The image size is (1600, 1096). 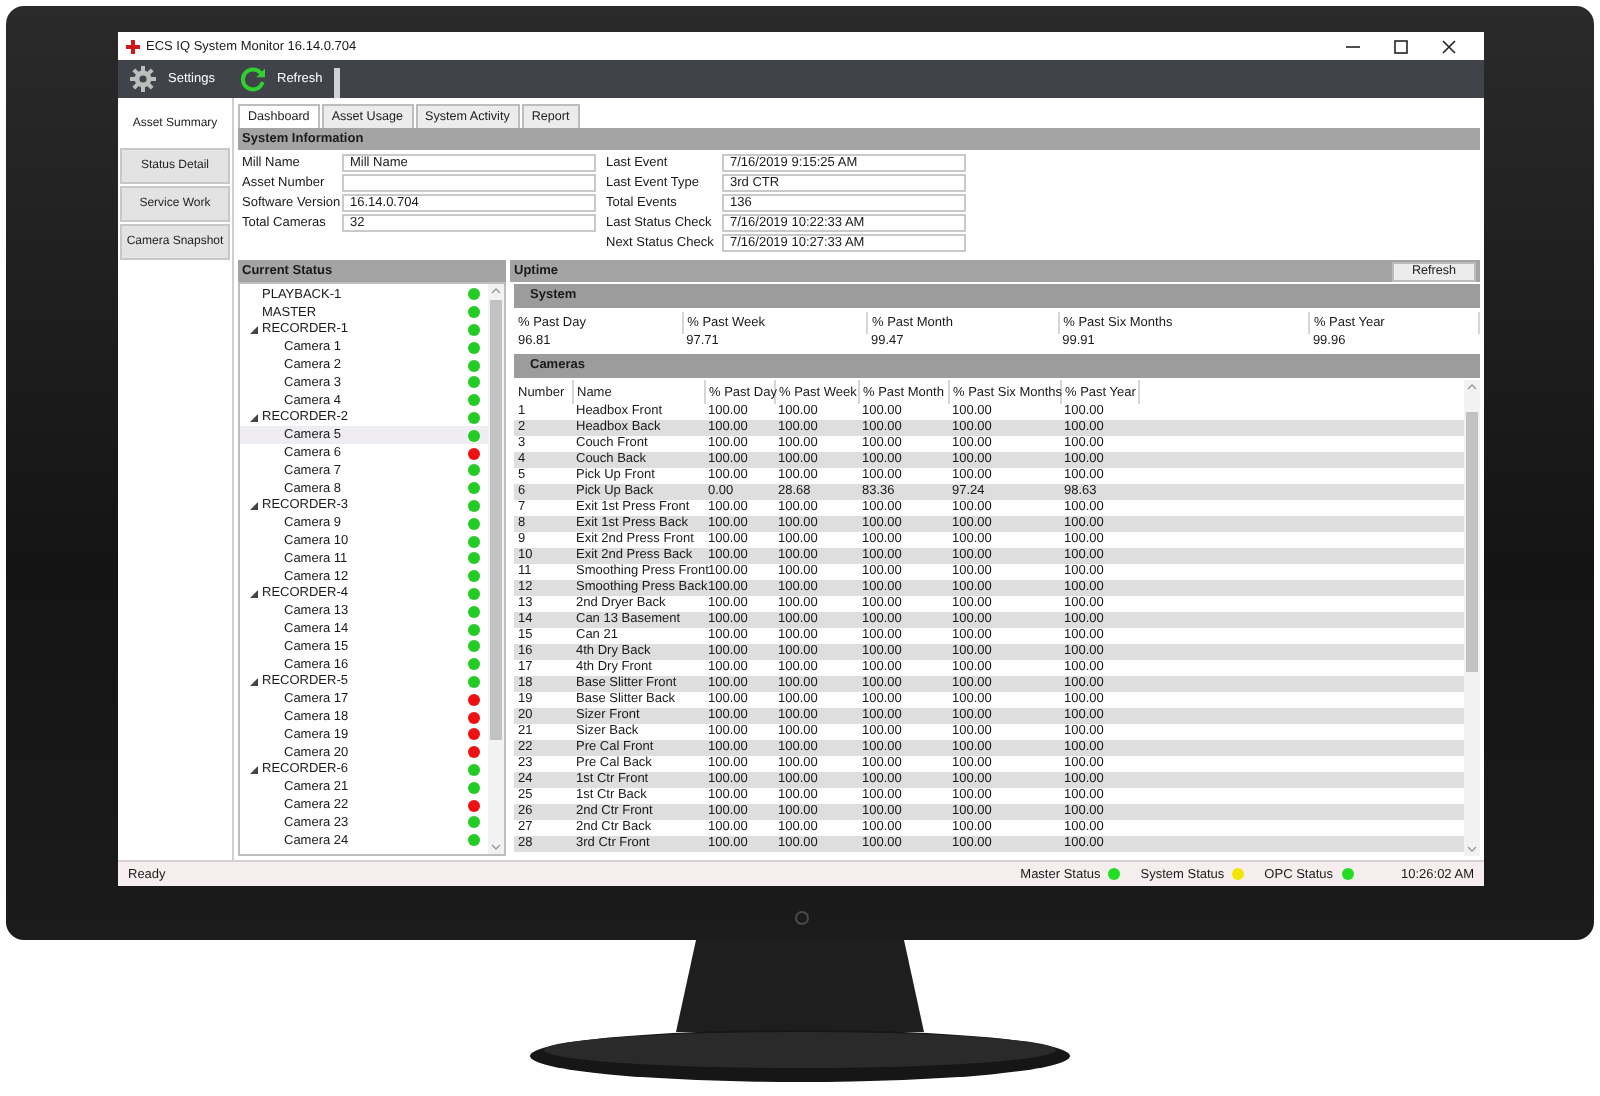 What do you see at coordinates (252, 79) in the screenshot?
I see `refresh-icon` at bounding box center [252, 79].